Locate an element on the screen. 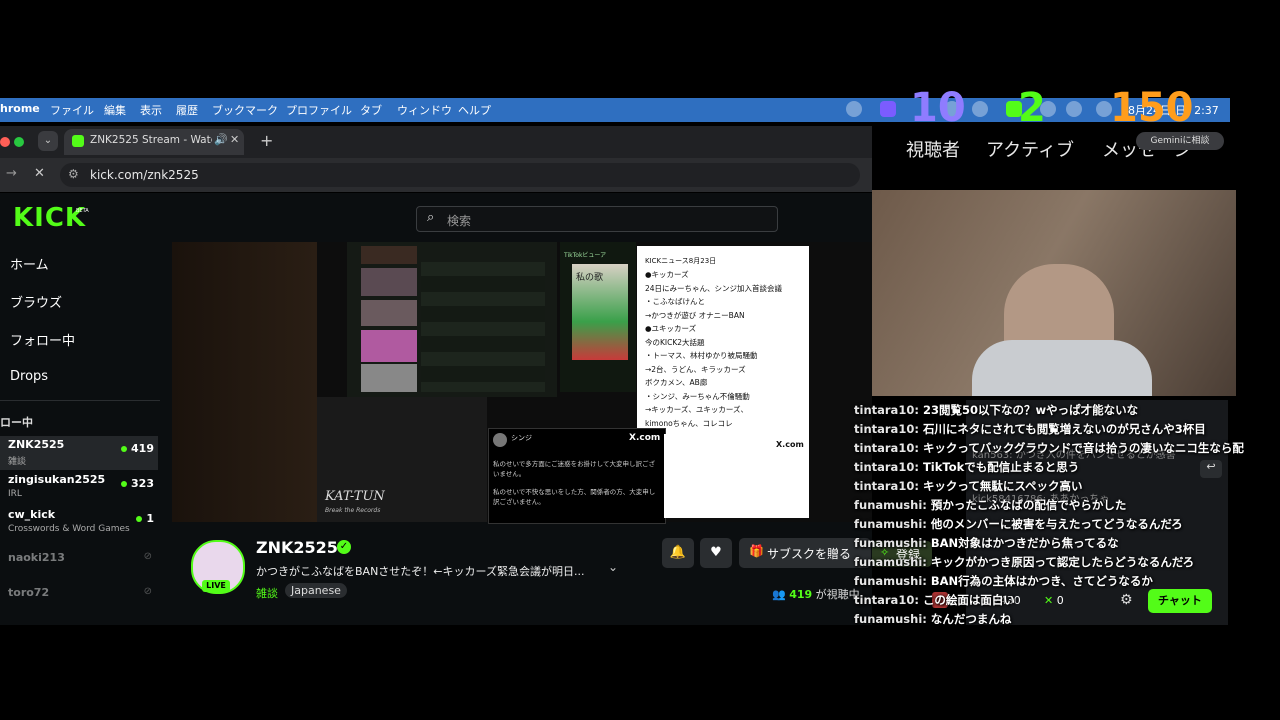  tab-audio-icon: 🔊 is located at coordinates (221, 139).